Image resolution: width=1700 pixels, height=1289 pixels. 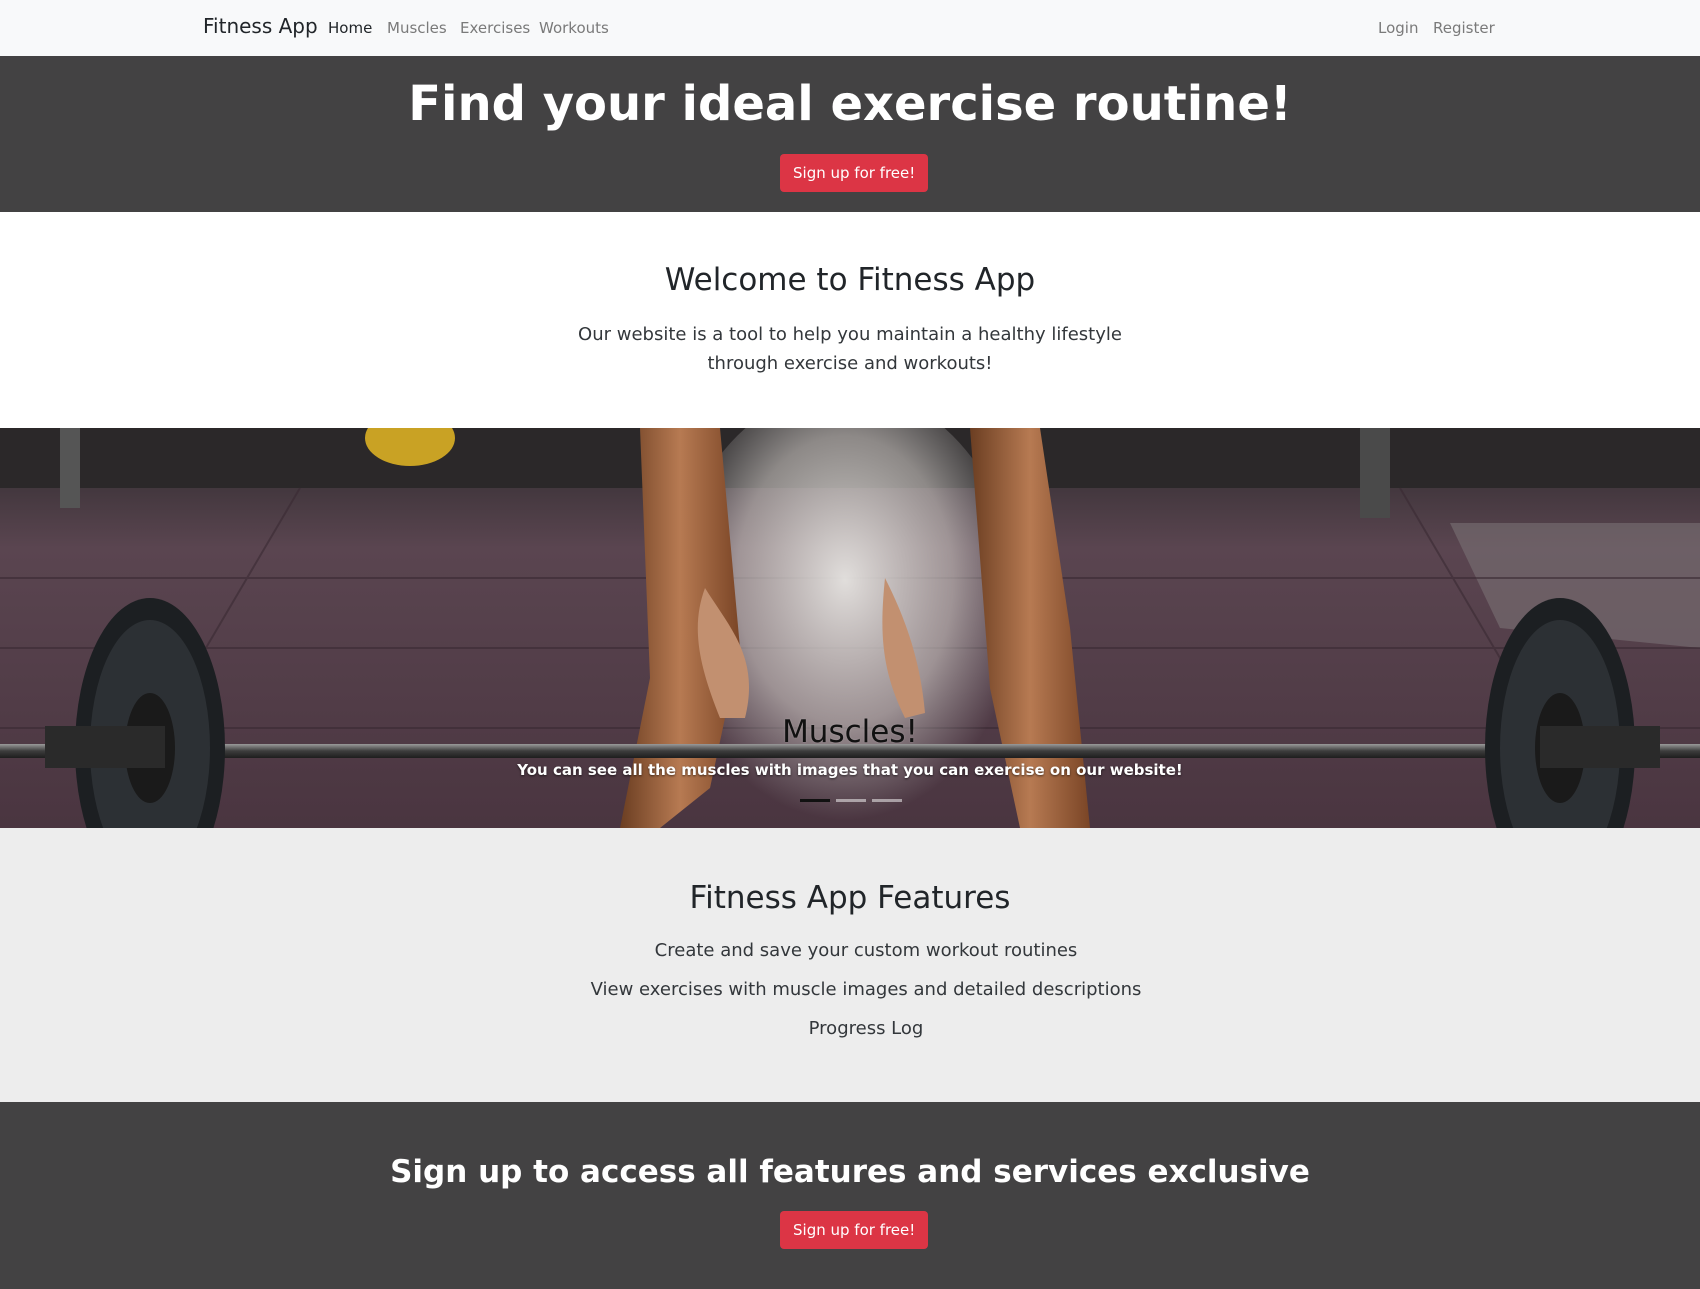 I want to click on brand-link: Fitness App, so click(x=260, y=26).